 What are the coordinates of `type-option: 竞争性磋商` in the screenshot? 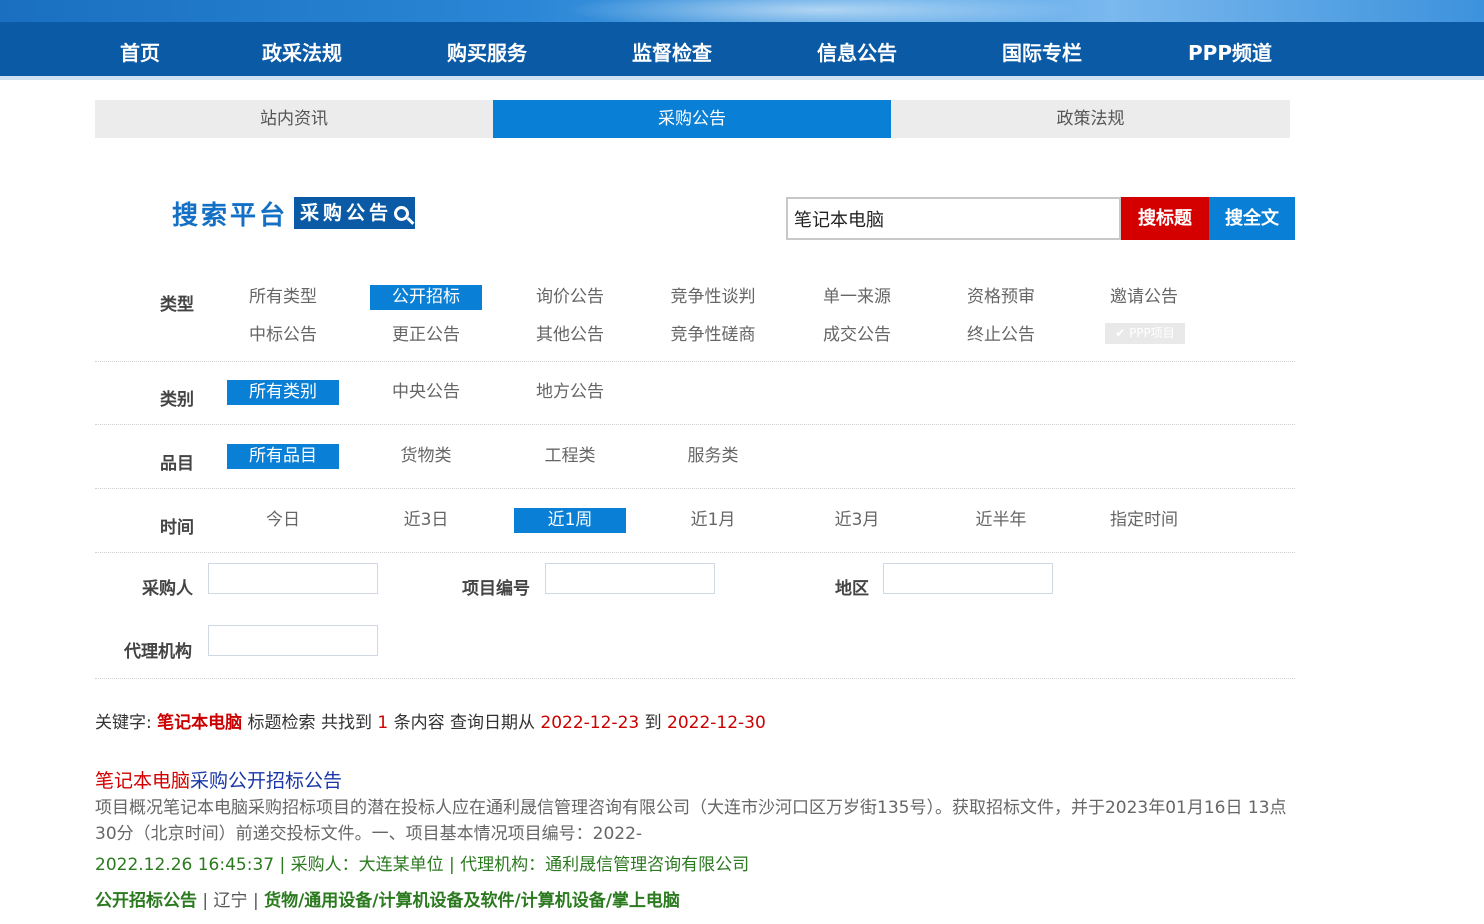 It's located at (713, 335).